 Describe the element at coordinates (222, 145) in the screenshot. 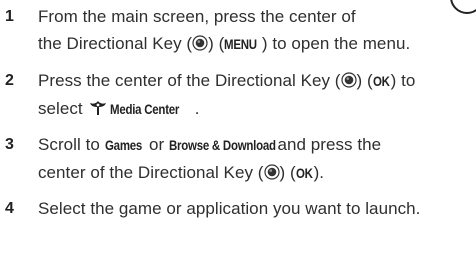

I see `menu-item-label: Browse & Download` at that location.